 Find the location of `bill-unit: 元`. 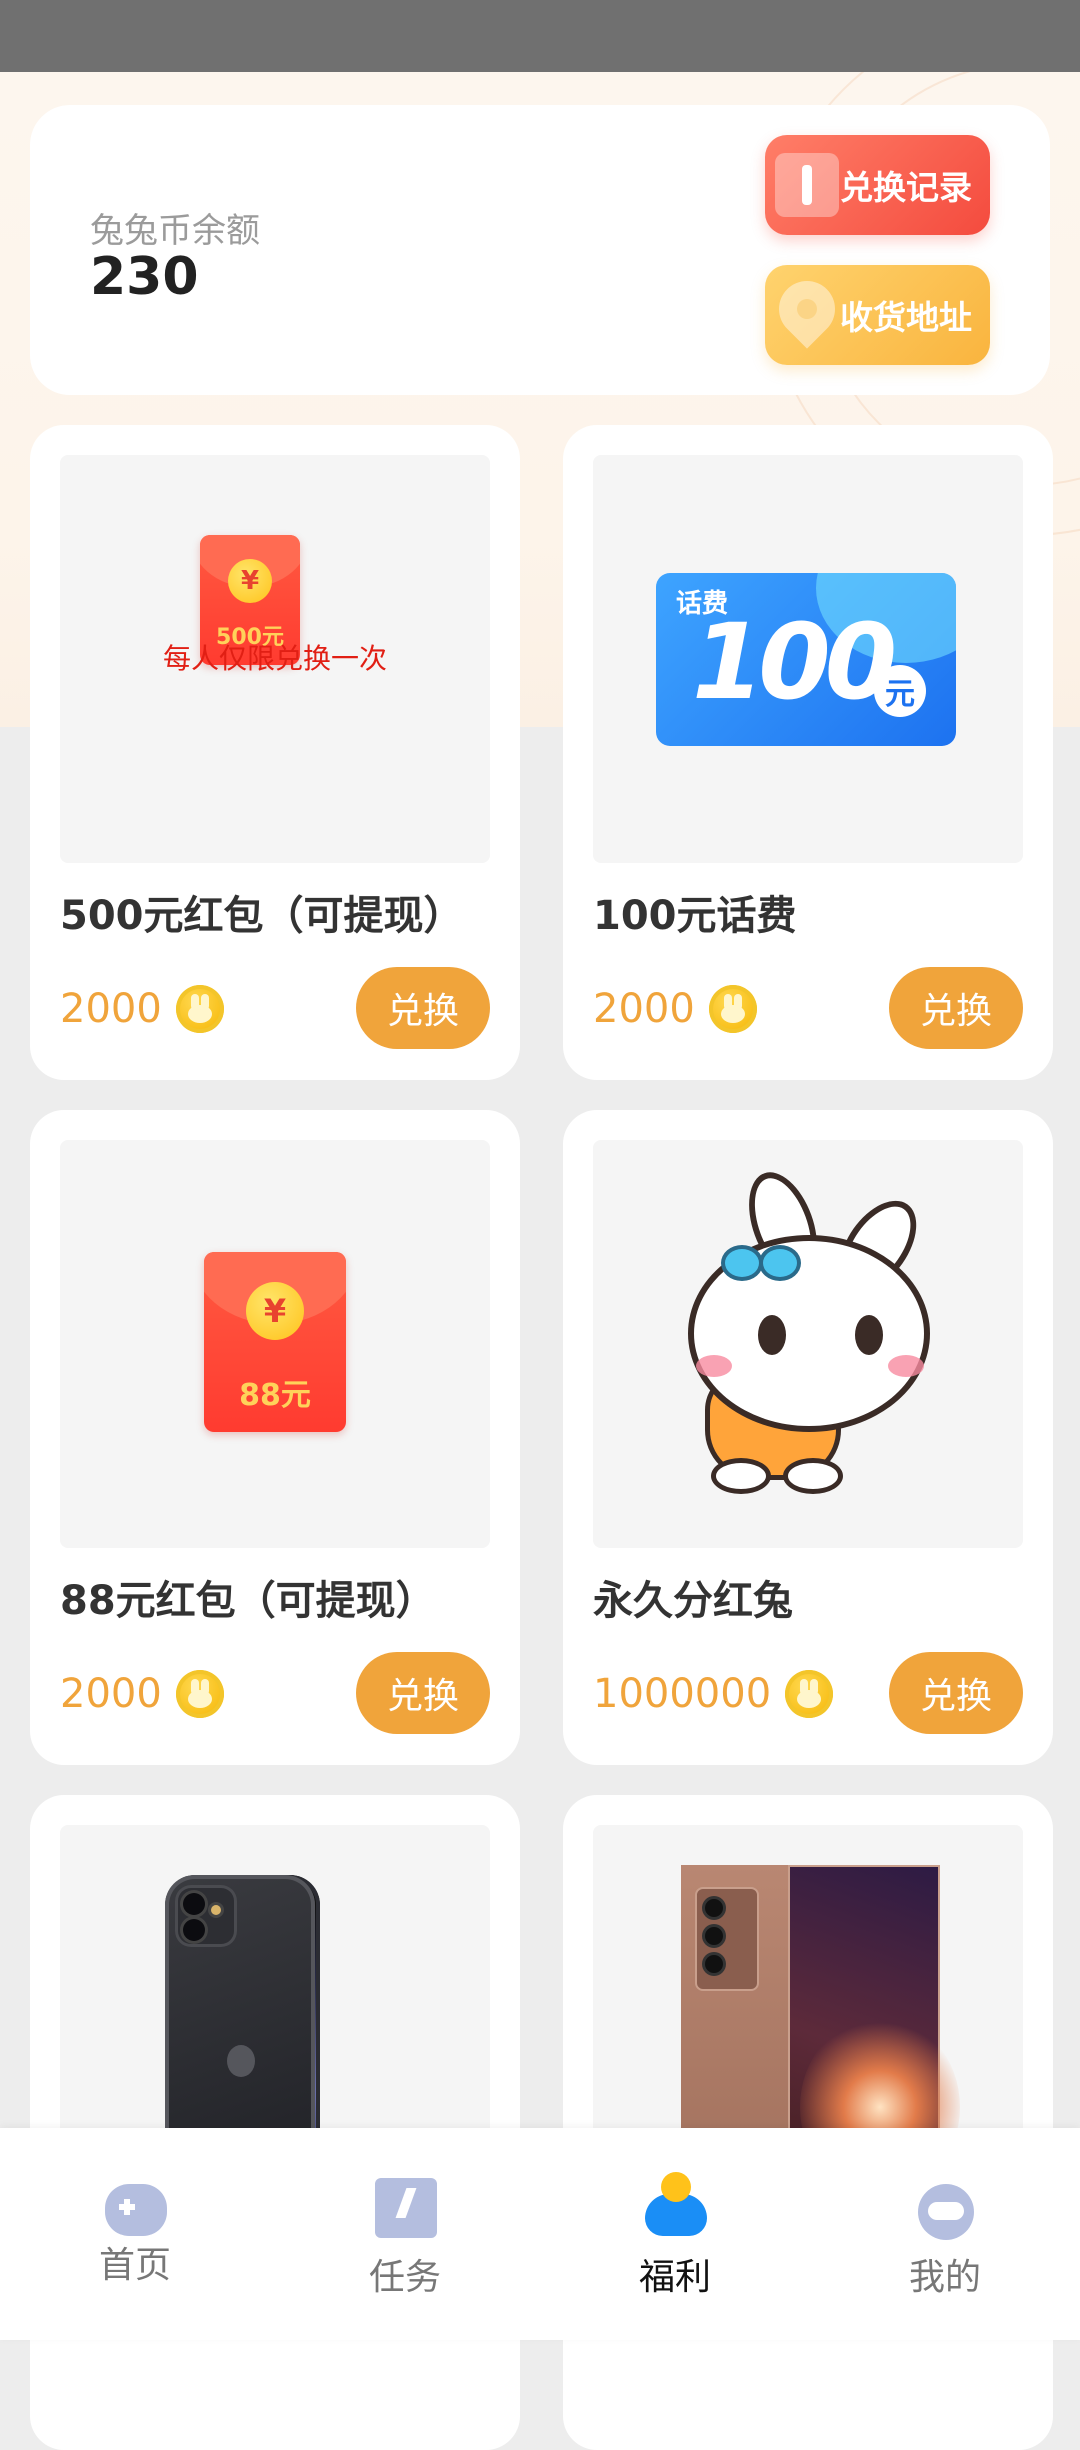

bill-unit: 元 is located at coordinates (900, 691).